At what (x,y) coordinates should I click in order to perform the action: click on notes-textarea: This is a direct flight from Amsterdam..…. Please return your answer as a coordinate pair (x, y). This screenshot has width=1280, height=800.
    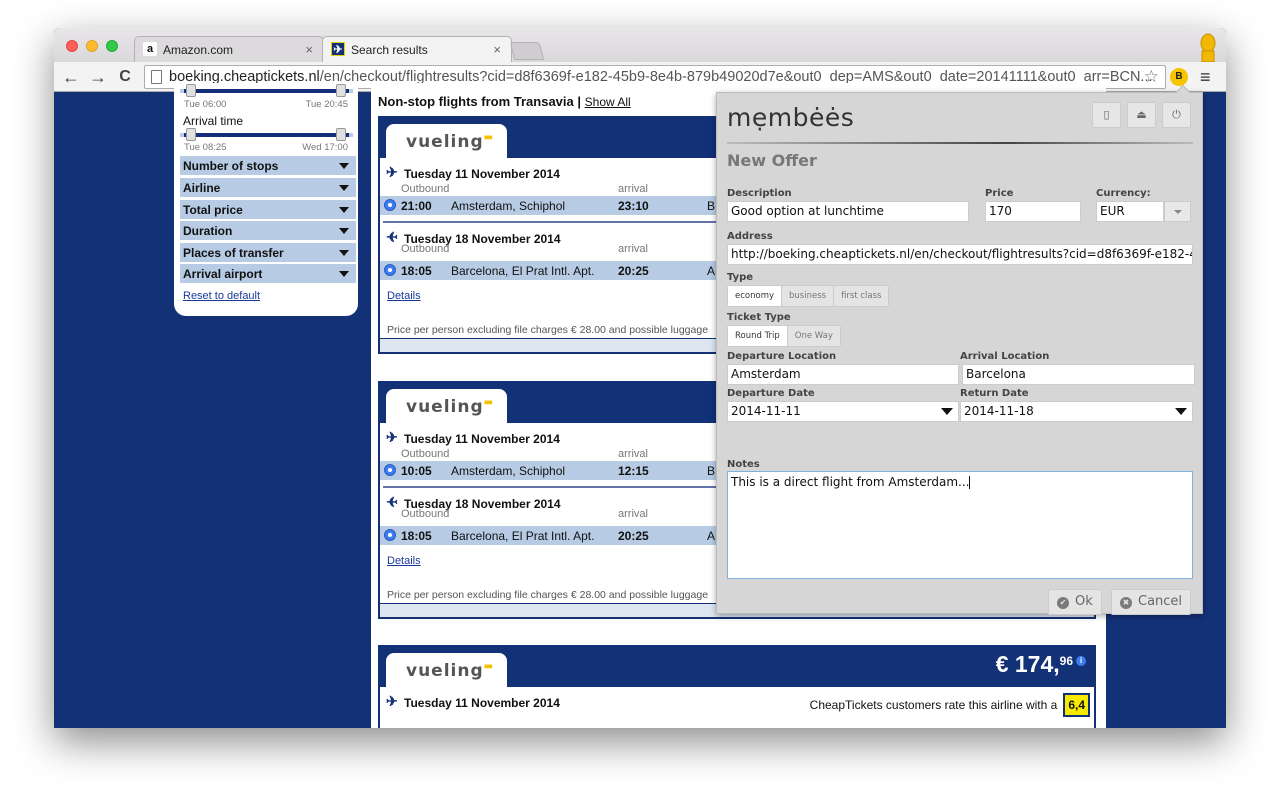
    Looking at the image, I should click on (960, 525).